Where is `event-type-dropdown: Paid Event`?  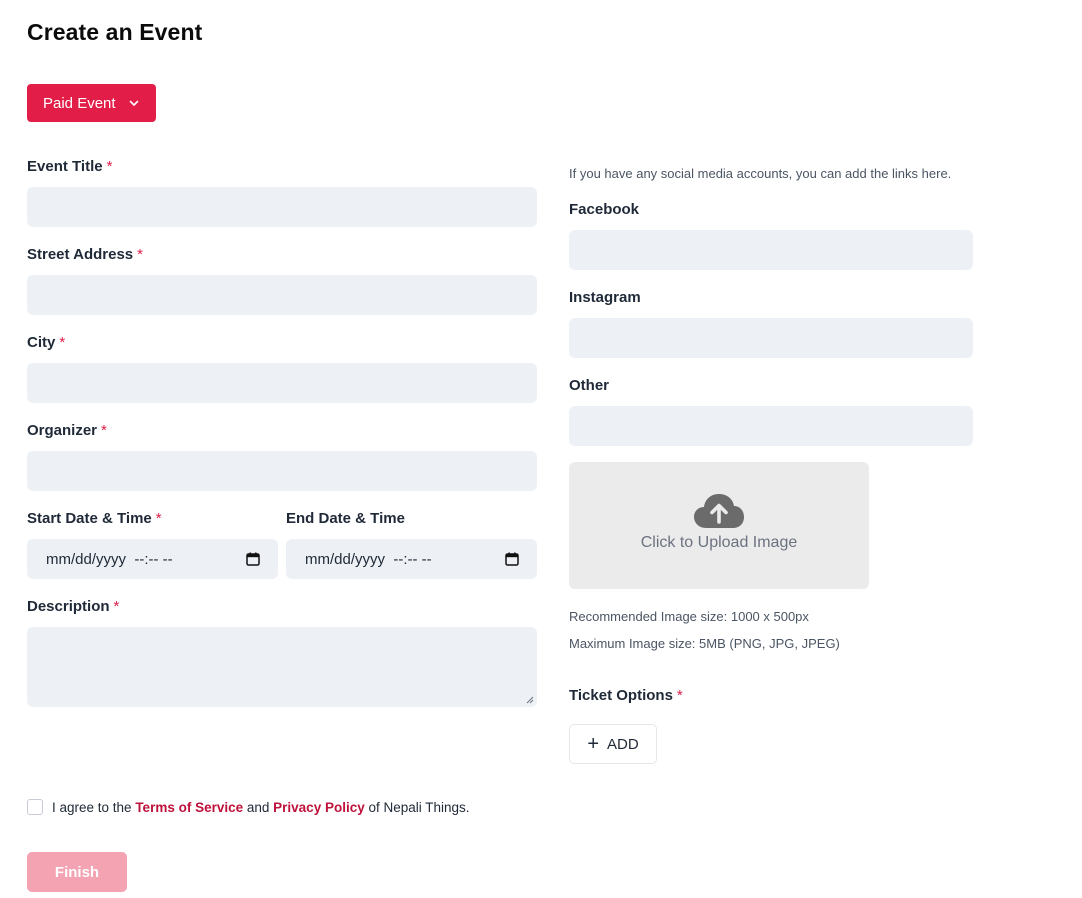 event-type-dropdown: Paid Event is located at coordinates (91, 103).